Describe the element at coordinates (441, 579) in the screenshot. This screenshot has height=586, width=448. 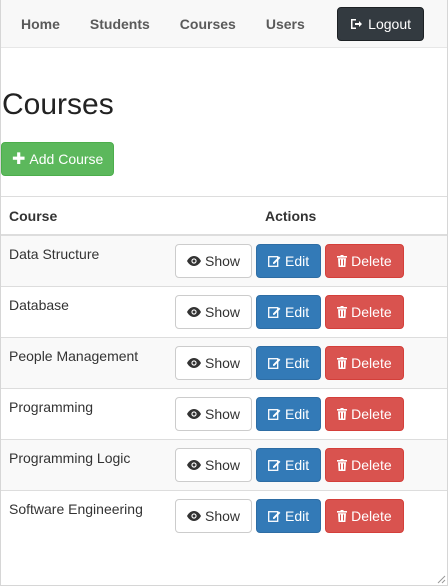
I see `resize-handle-icon` at that location.